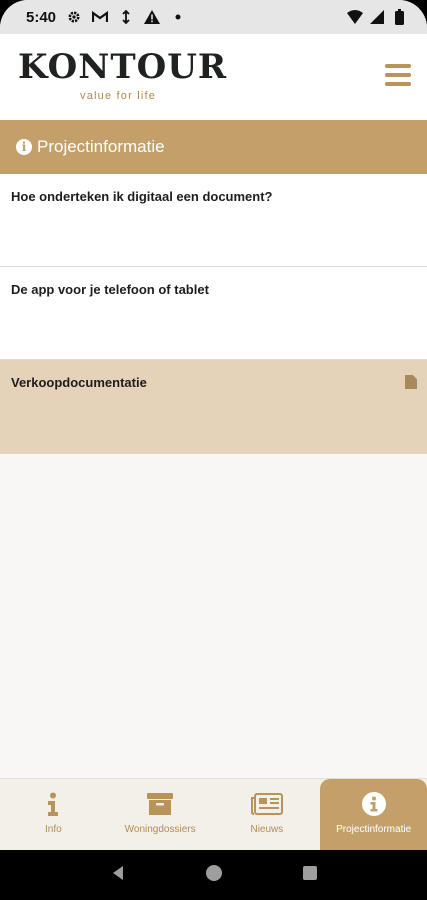  I want to click on nav-item-projectinformatie: Projectinformatie, so click(373, 814).